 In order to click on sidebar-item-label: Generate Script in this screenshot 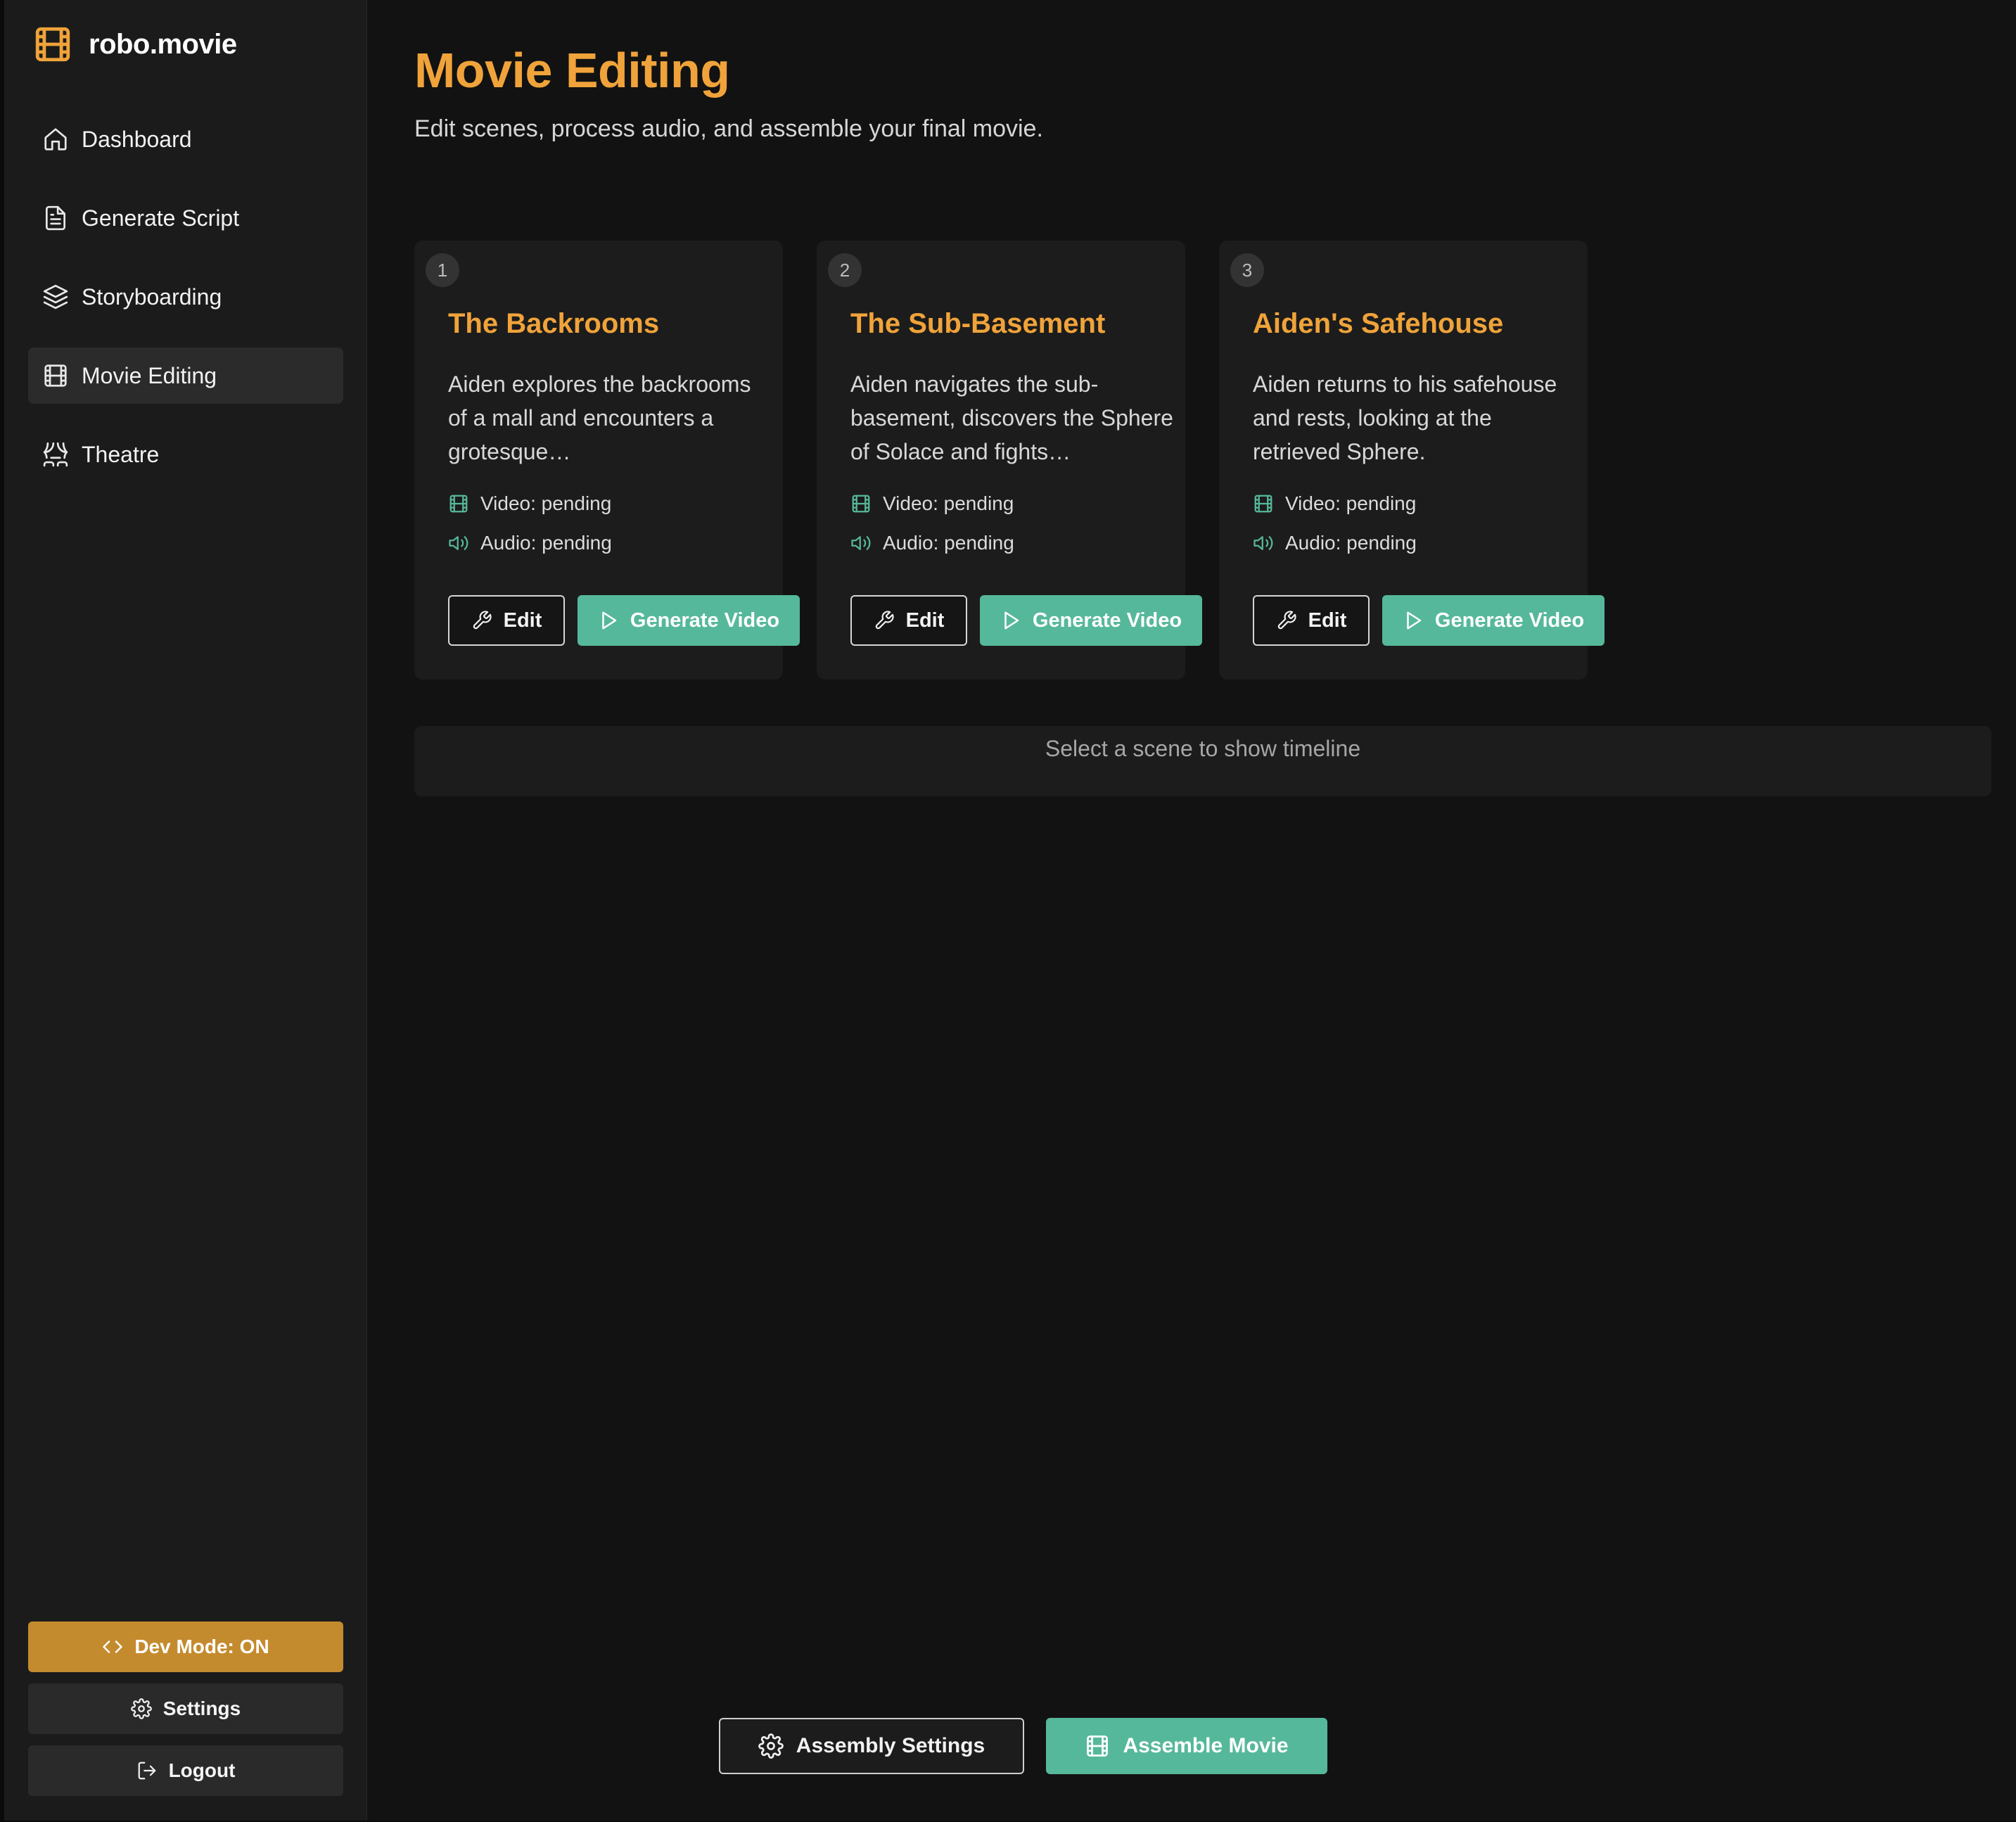, I will do `click(161, 218)`.